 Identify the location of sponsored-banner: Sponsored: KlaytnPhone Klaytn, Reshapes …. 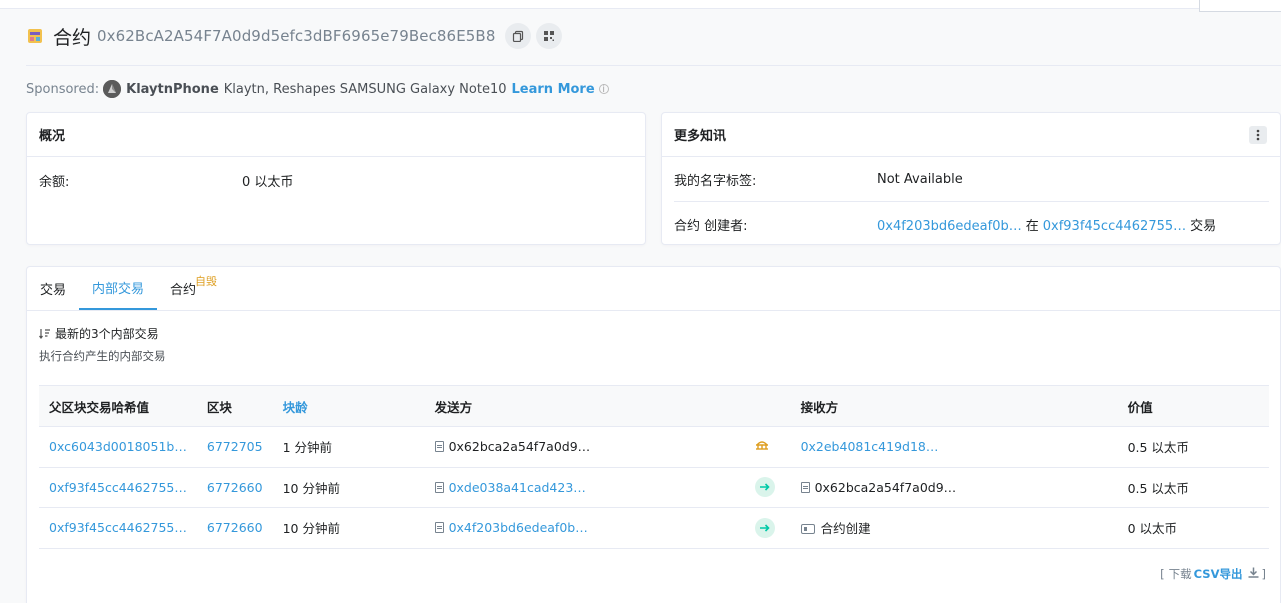
(317, 89).